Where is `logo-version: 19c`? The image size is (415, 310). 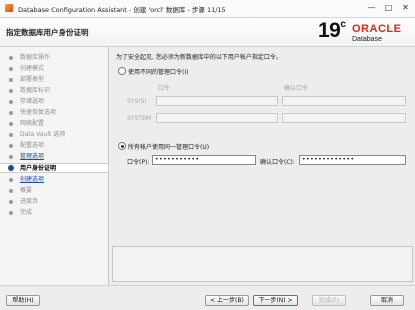
logo-version: 19c is located at coordinates (332, 31).